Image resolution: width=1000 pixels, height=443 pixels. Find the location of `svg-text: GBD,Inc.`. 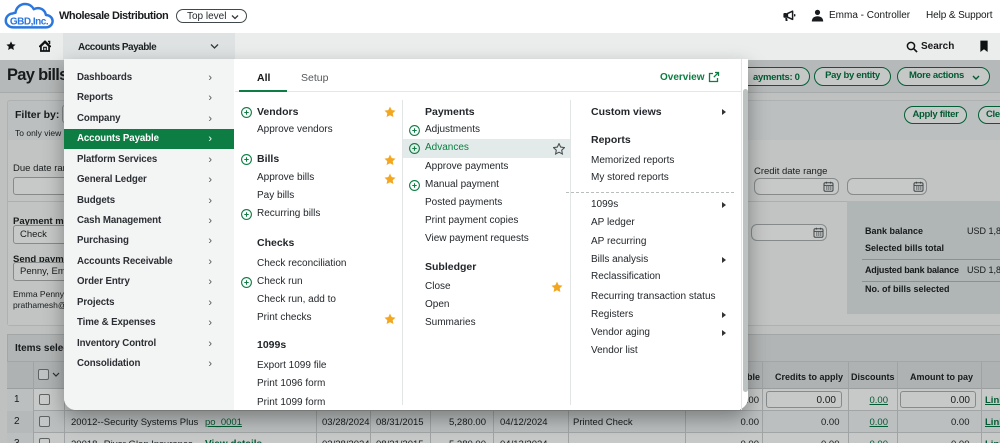

svg-text: GBD,Inc. is located at coordinates (29, 22).